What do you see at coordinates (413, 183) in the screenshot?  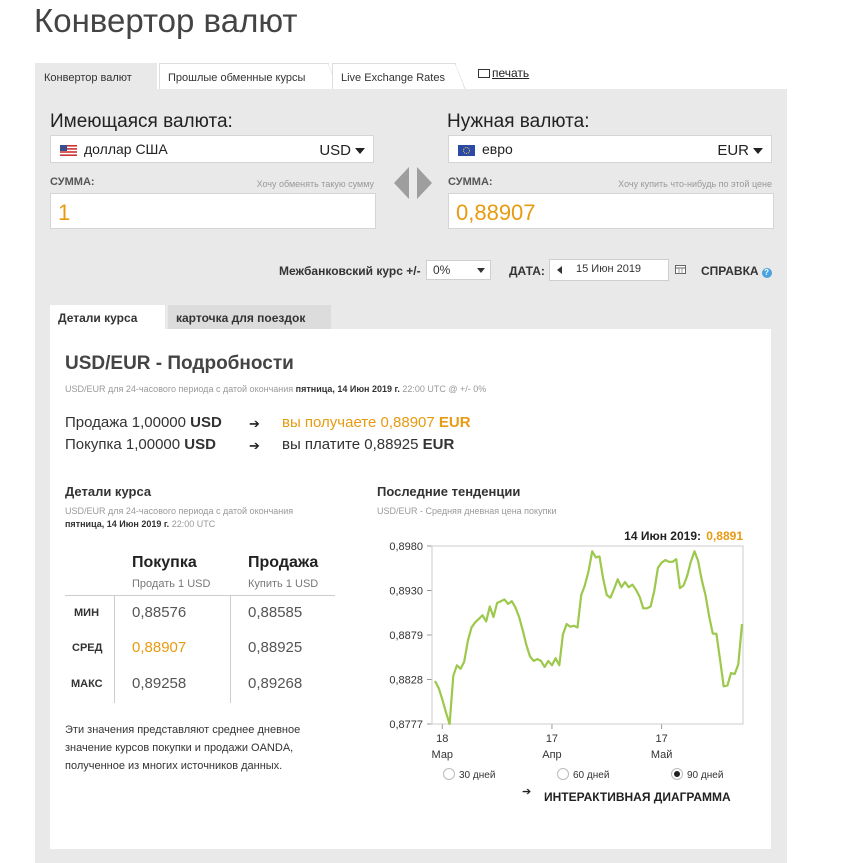 I see `swap-icon` at bounding box center [413, 183].